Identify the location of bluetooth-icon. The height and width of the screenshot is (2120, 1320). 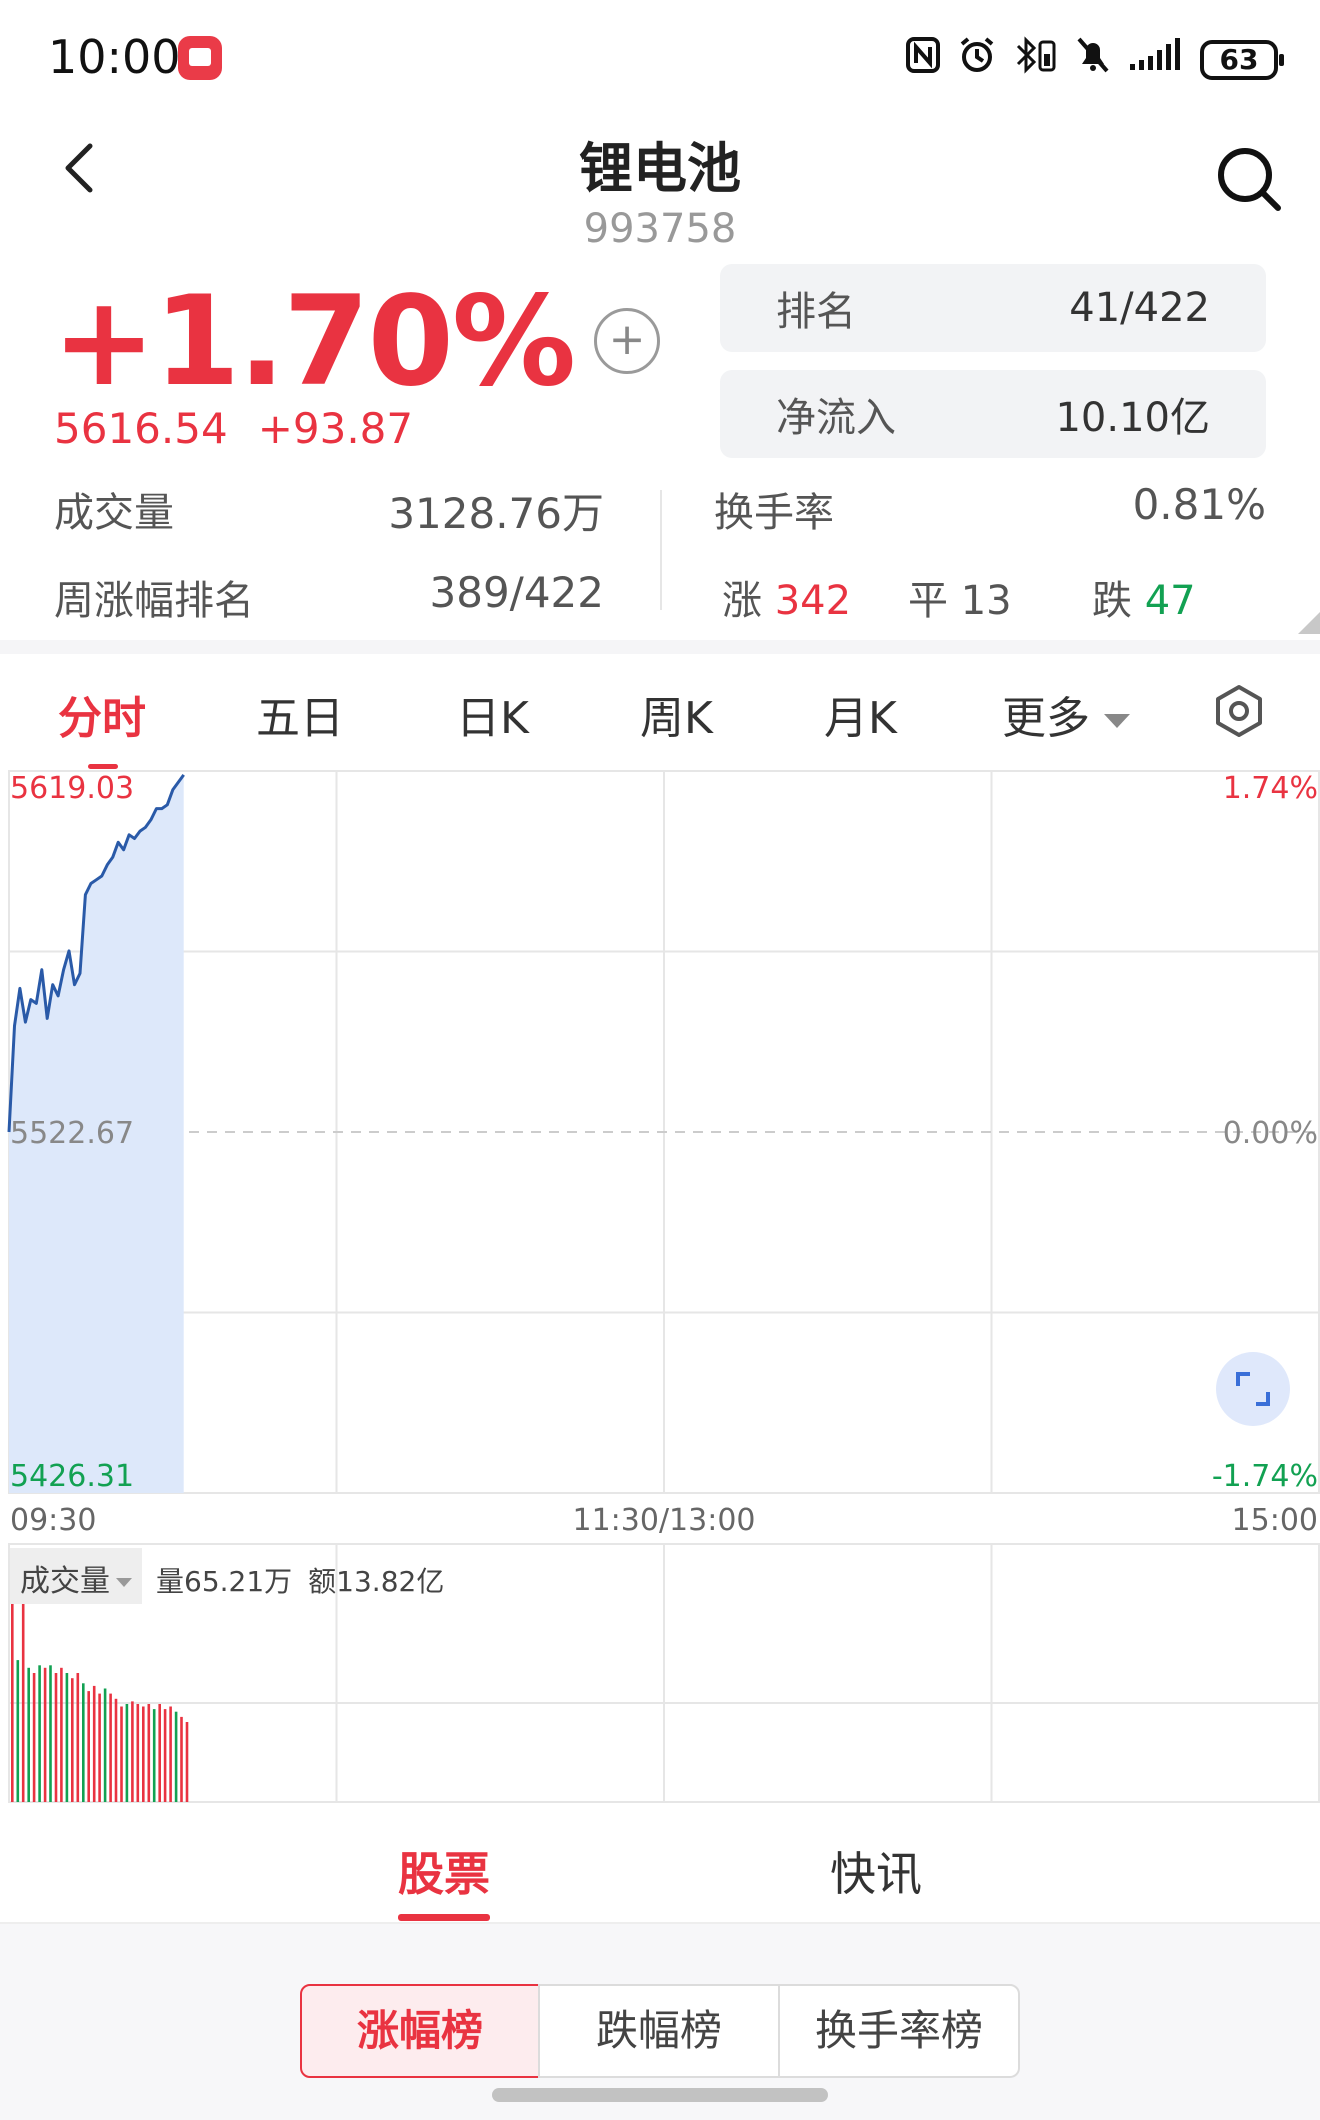
(1036, 59).